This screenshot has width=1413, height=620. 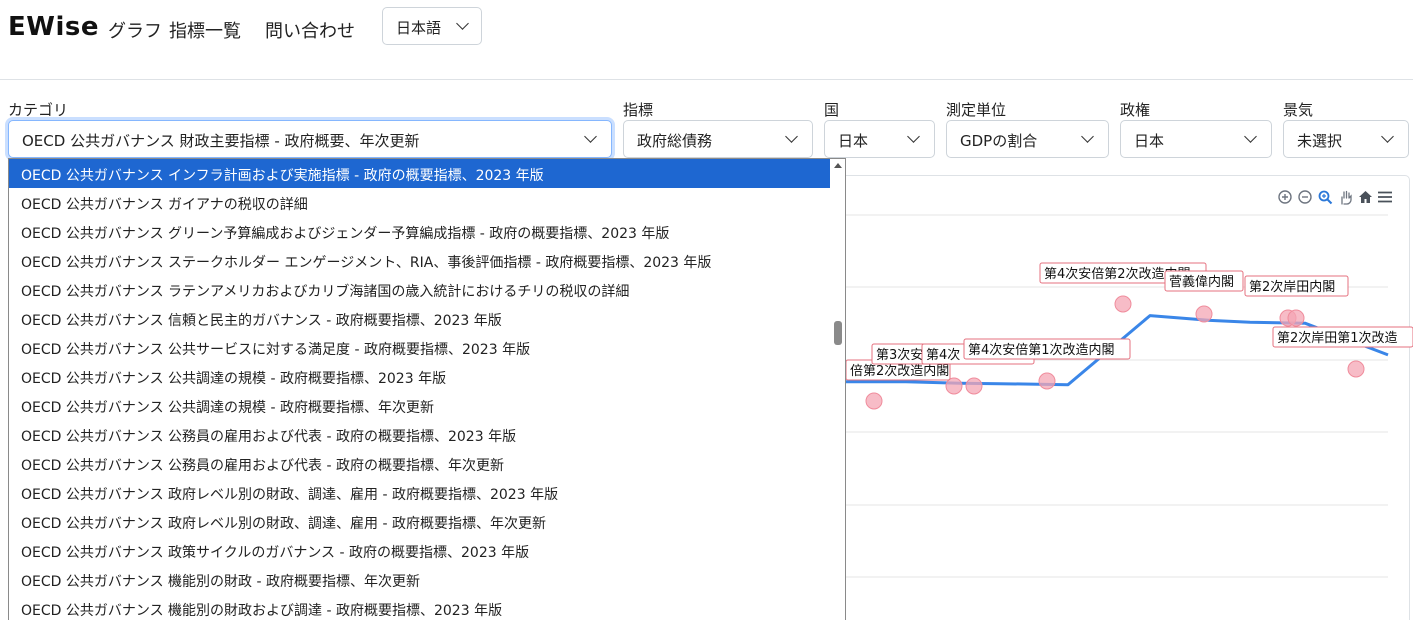 What do you see at coordinates (1385, 197) in the screenshot?
I see `menu-icon` at bounding box center [1385, 197].